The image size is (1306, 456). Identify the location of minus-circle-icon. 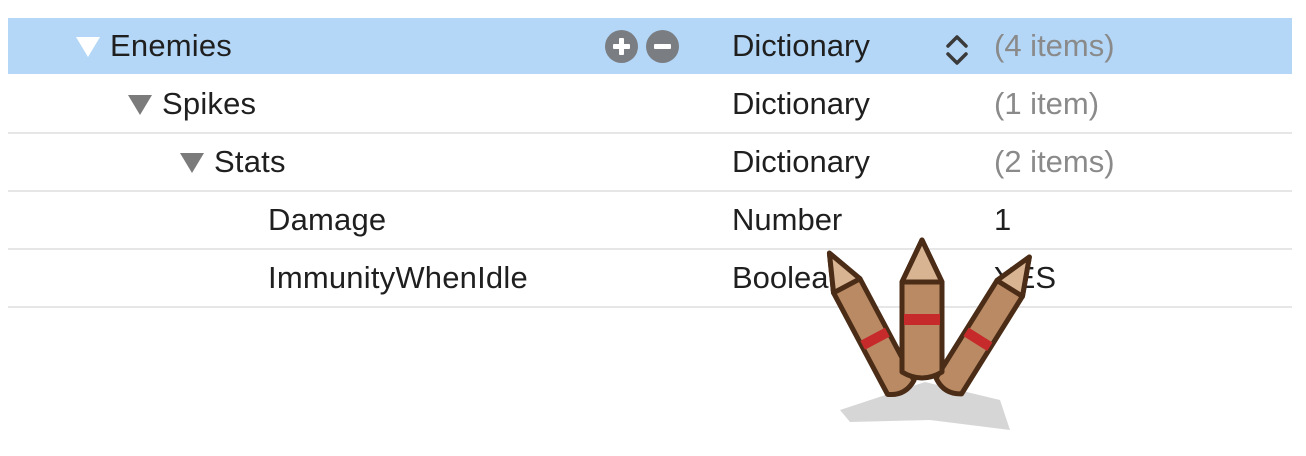
(662, 46).